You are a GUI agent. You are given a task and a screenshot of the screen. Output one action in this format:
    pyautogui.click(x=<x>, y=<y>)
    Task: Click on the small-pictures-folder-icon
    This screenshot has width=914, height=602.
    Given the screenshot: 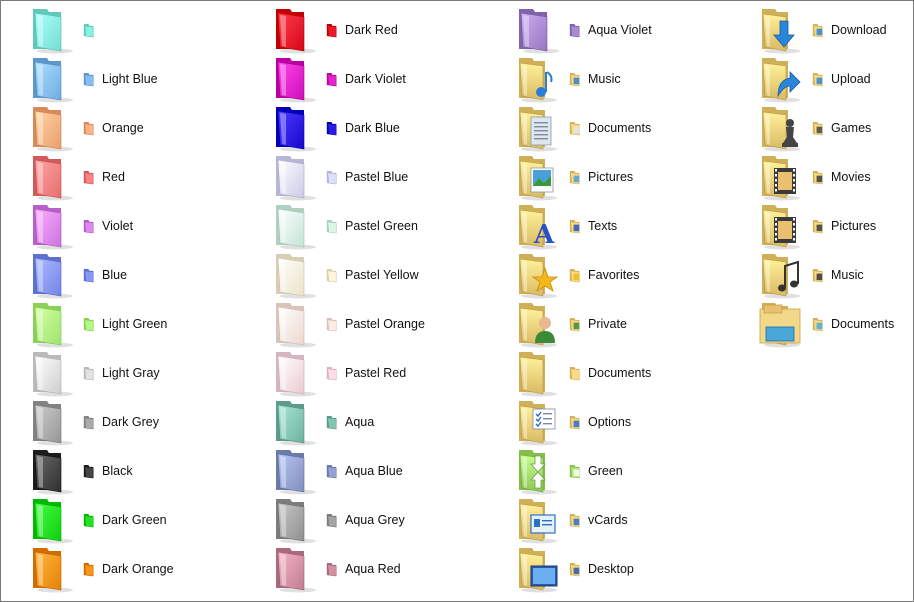 What is the action you would take?
    pyautogui.click(x=574, y=177)
    